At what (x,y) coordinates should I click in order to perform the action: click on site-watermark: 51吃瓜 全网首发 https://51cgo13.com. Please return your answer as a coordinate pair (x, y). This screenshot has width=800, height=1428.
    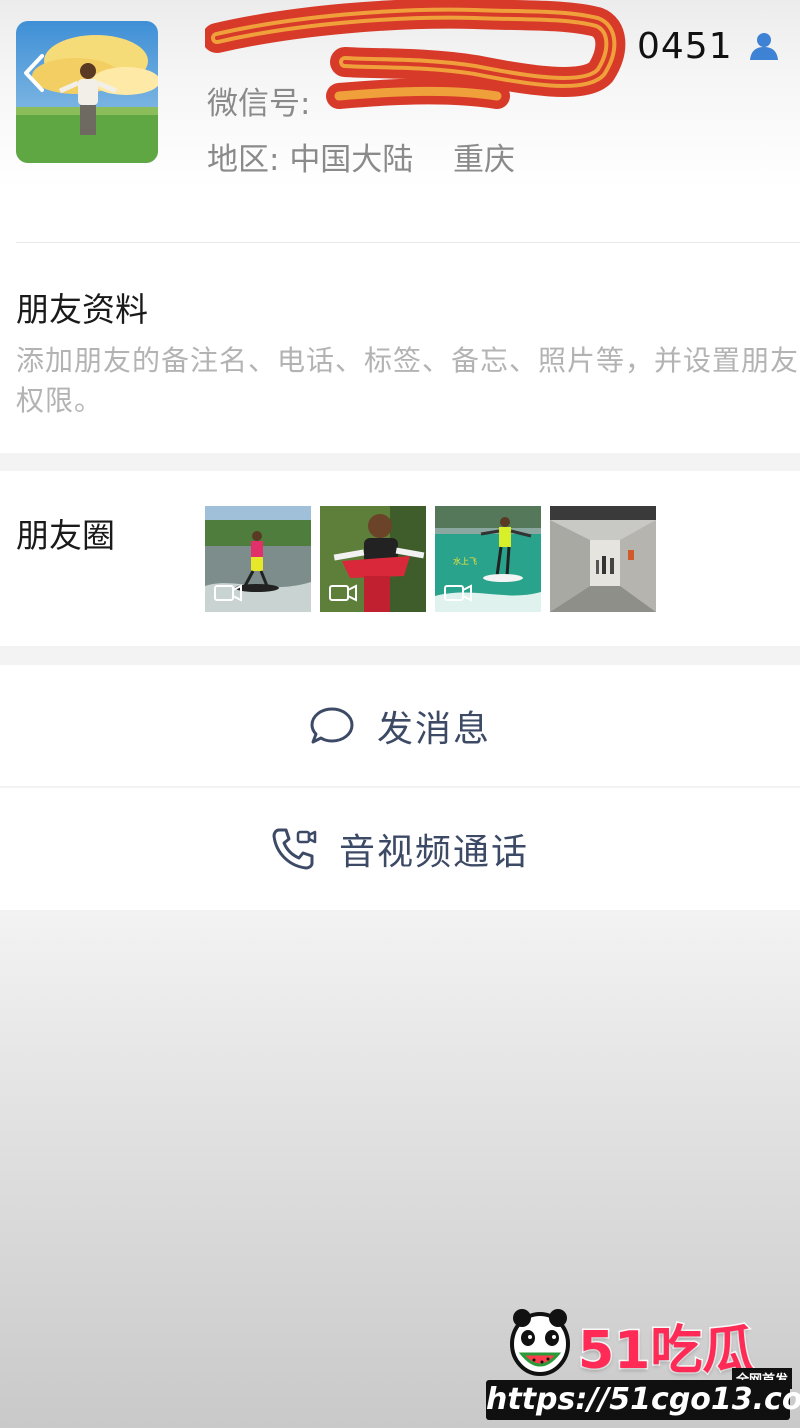
    Looking at the image, I should click on (643, 1362).